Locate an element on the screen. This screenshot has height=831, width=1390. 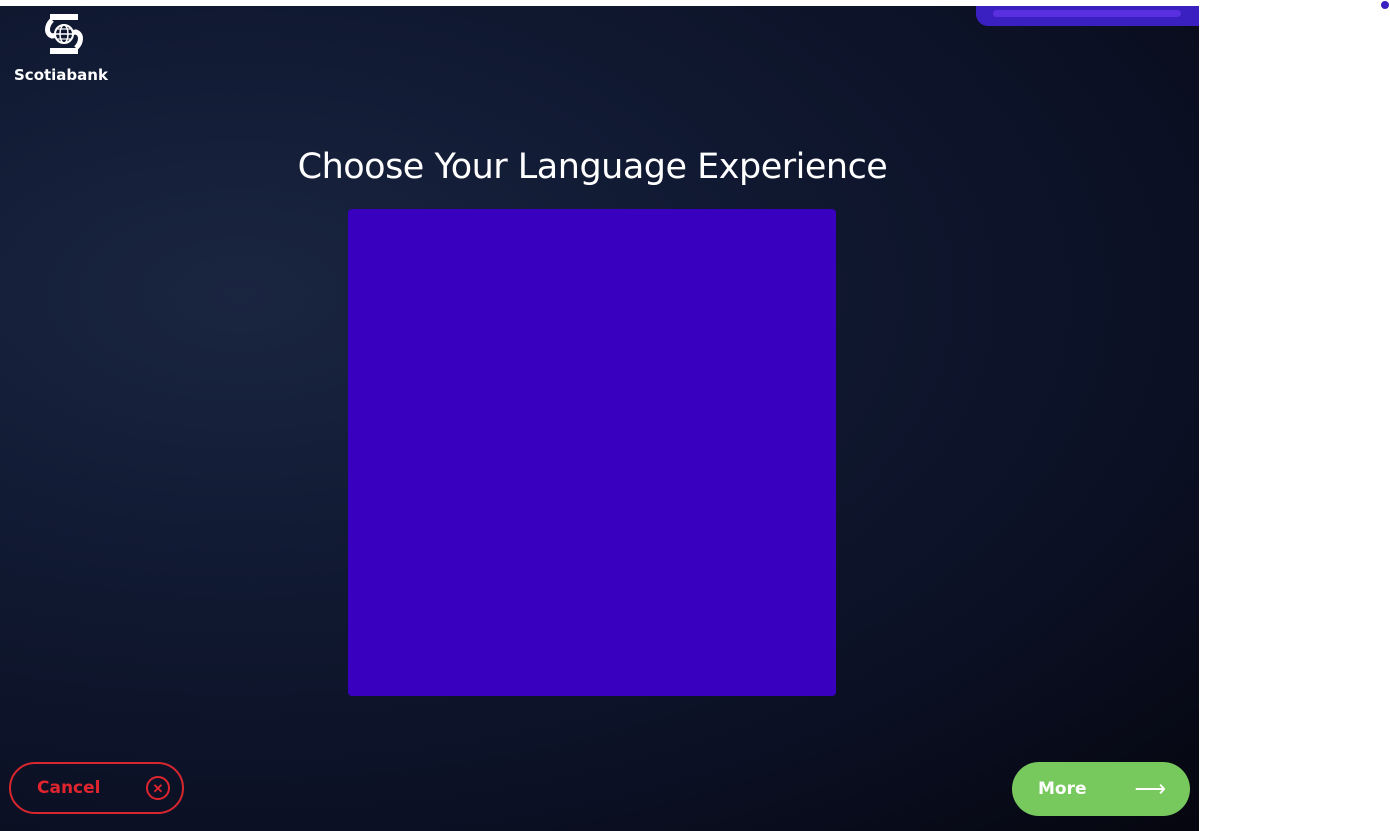
scotiabank-globe-logo-icon is located at coordinates (64, 34).